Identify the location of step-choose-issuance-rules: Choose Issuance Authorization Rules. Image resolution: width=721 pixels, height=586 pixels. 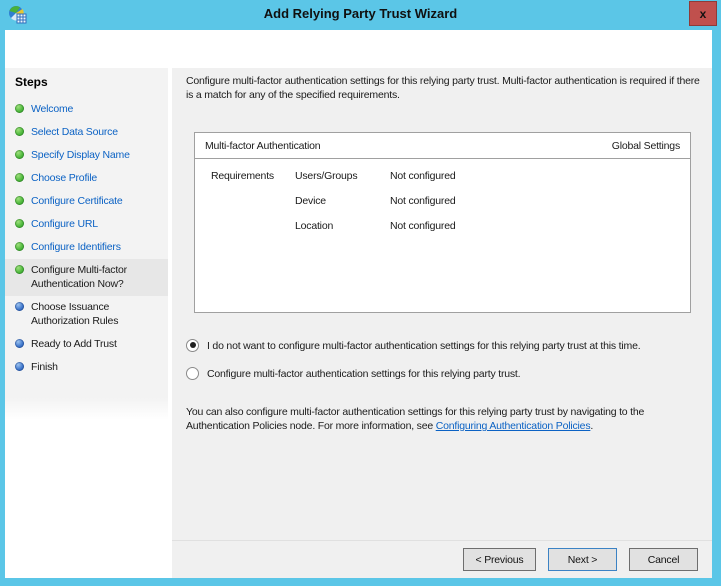
(86, 314).